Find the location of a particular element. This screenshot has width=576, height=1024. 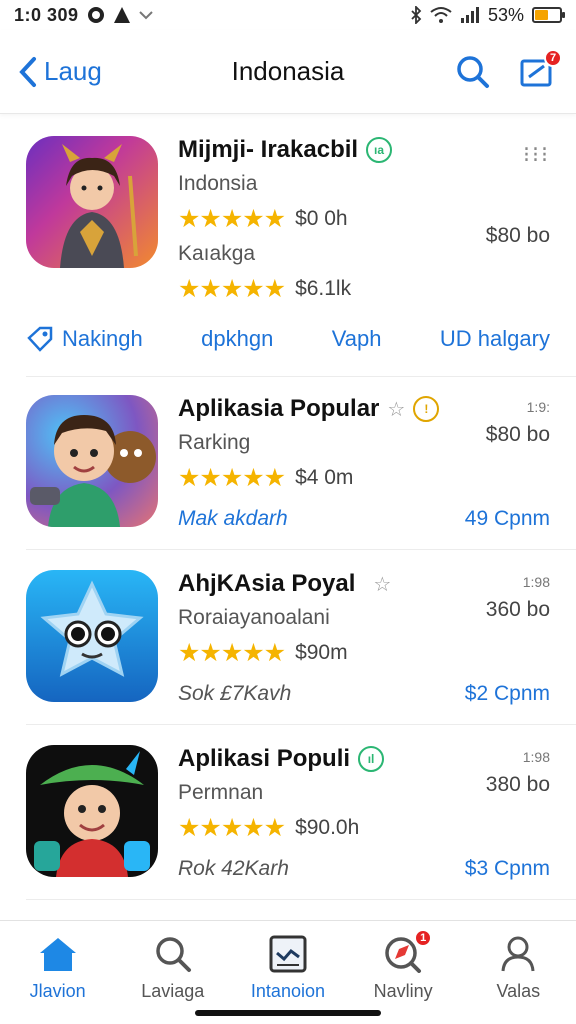

more-options-icon: ⁝⁝⁝ is located at coordinates (536, 155).